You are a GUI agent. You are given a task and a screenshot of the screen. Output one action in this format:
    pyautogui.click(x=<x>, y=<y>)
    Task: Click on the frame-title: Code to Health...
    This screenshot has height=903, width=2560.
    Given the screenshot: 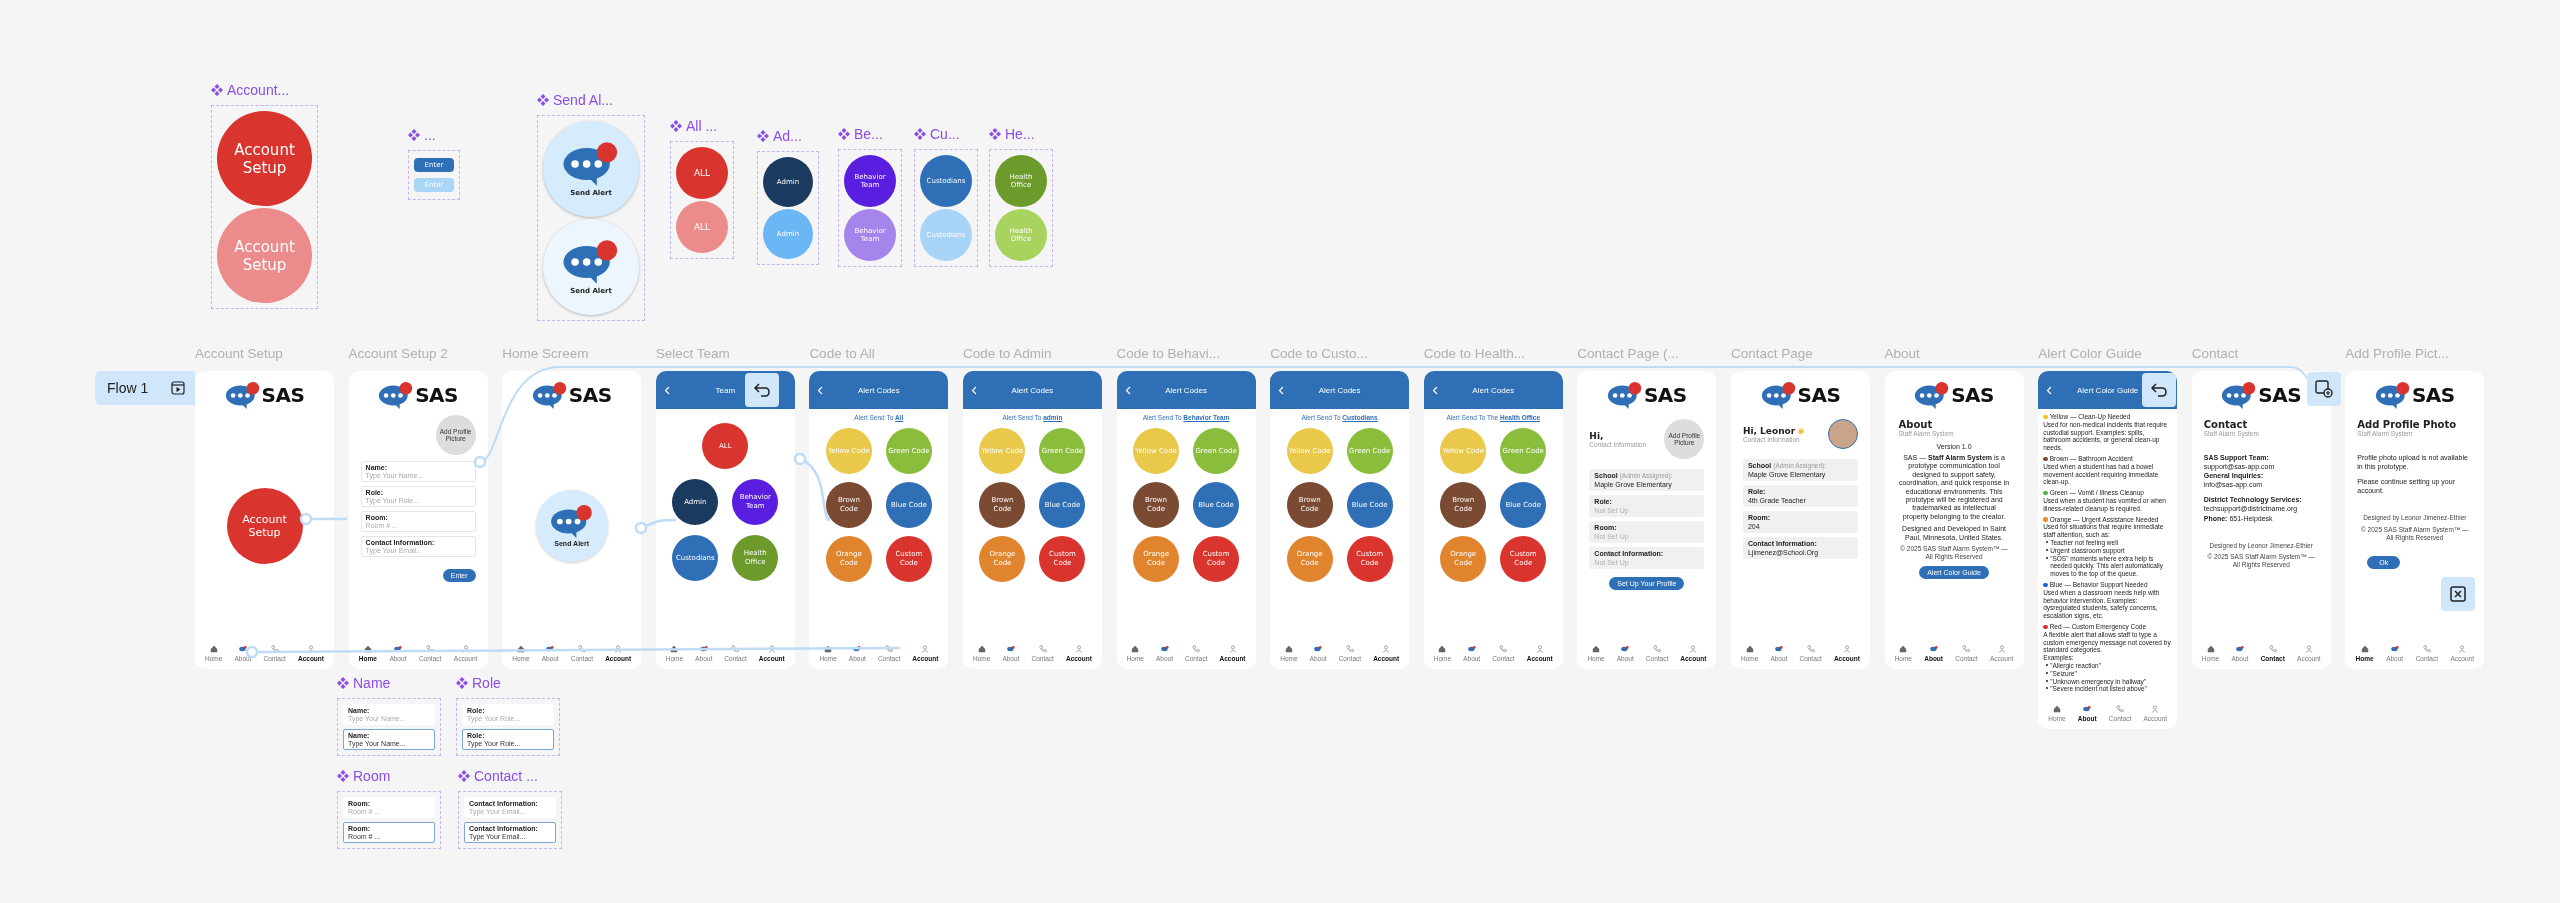 What is the action you would take?
    pyautogui.click(x=1475, y=354)
    